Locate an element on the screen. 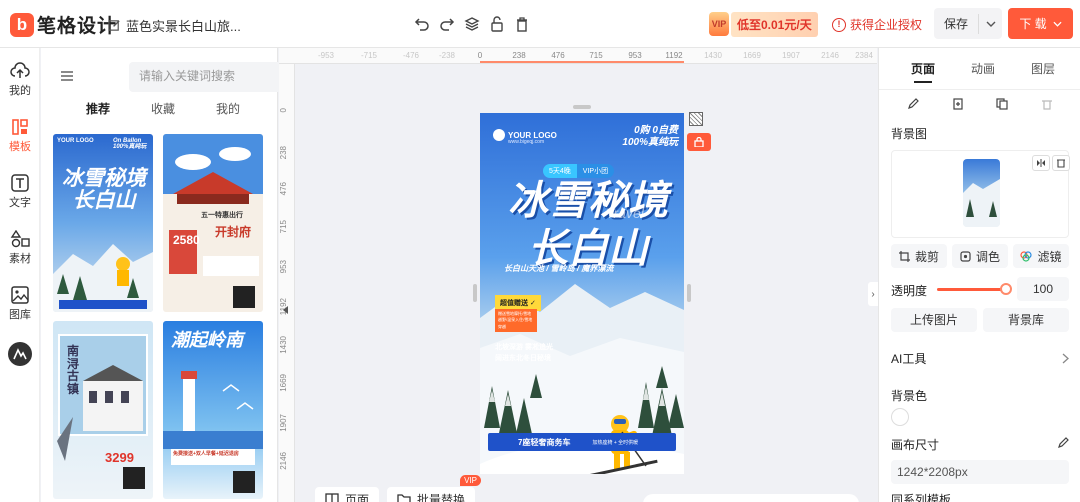 Image resolution: width=1080 pixels, height=502 pixels. lock-page-icon is located at coordinates (699, 142).